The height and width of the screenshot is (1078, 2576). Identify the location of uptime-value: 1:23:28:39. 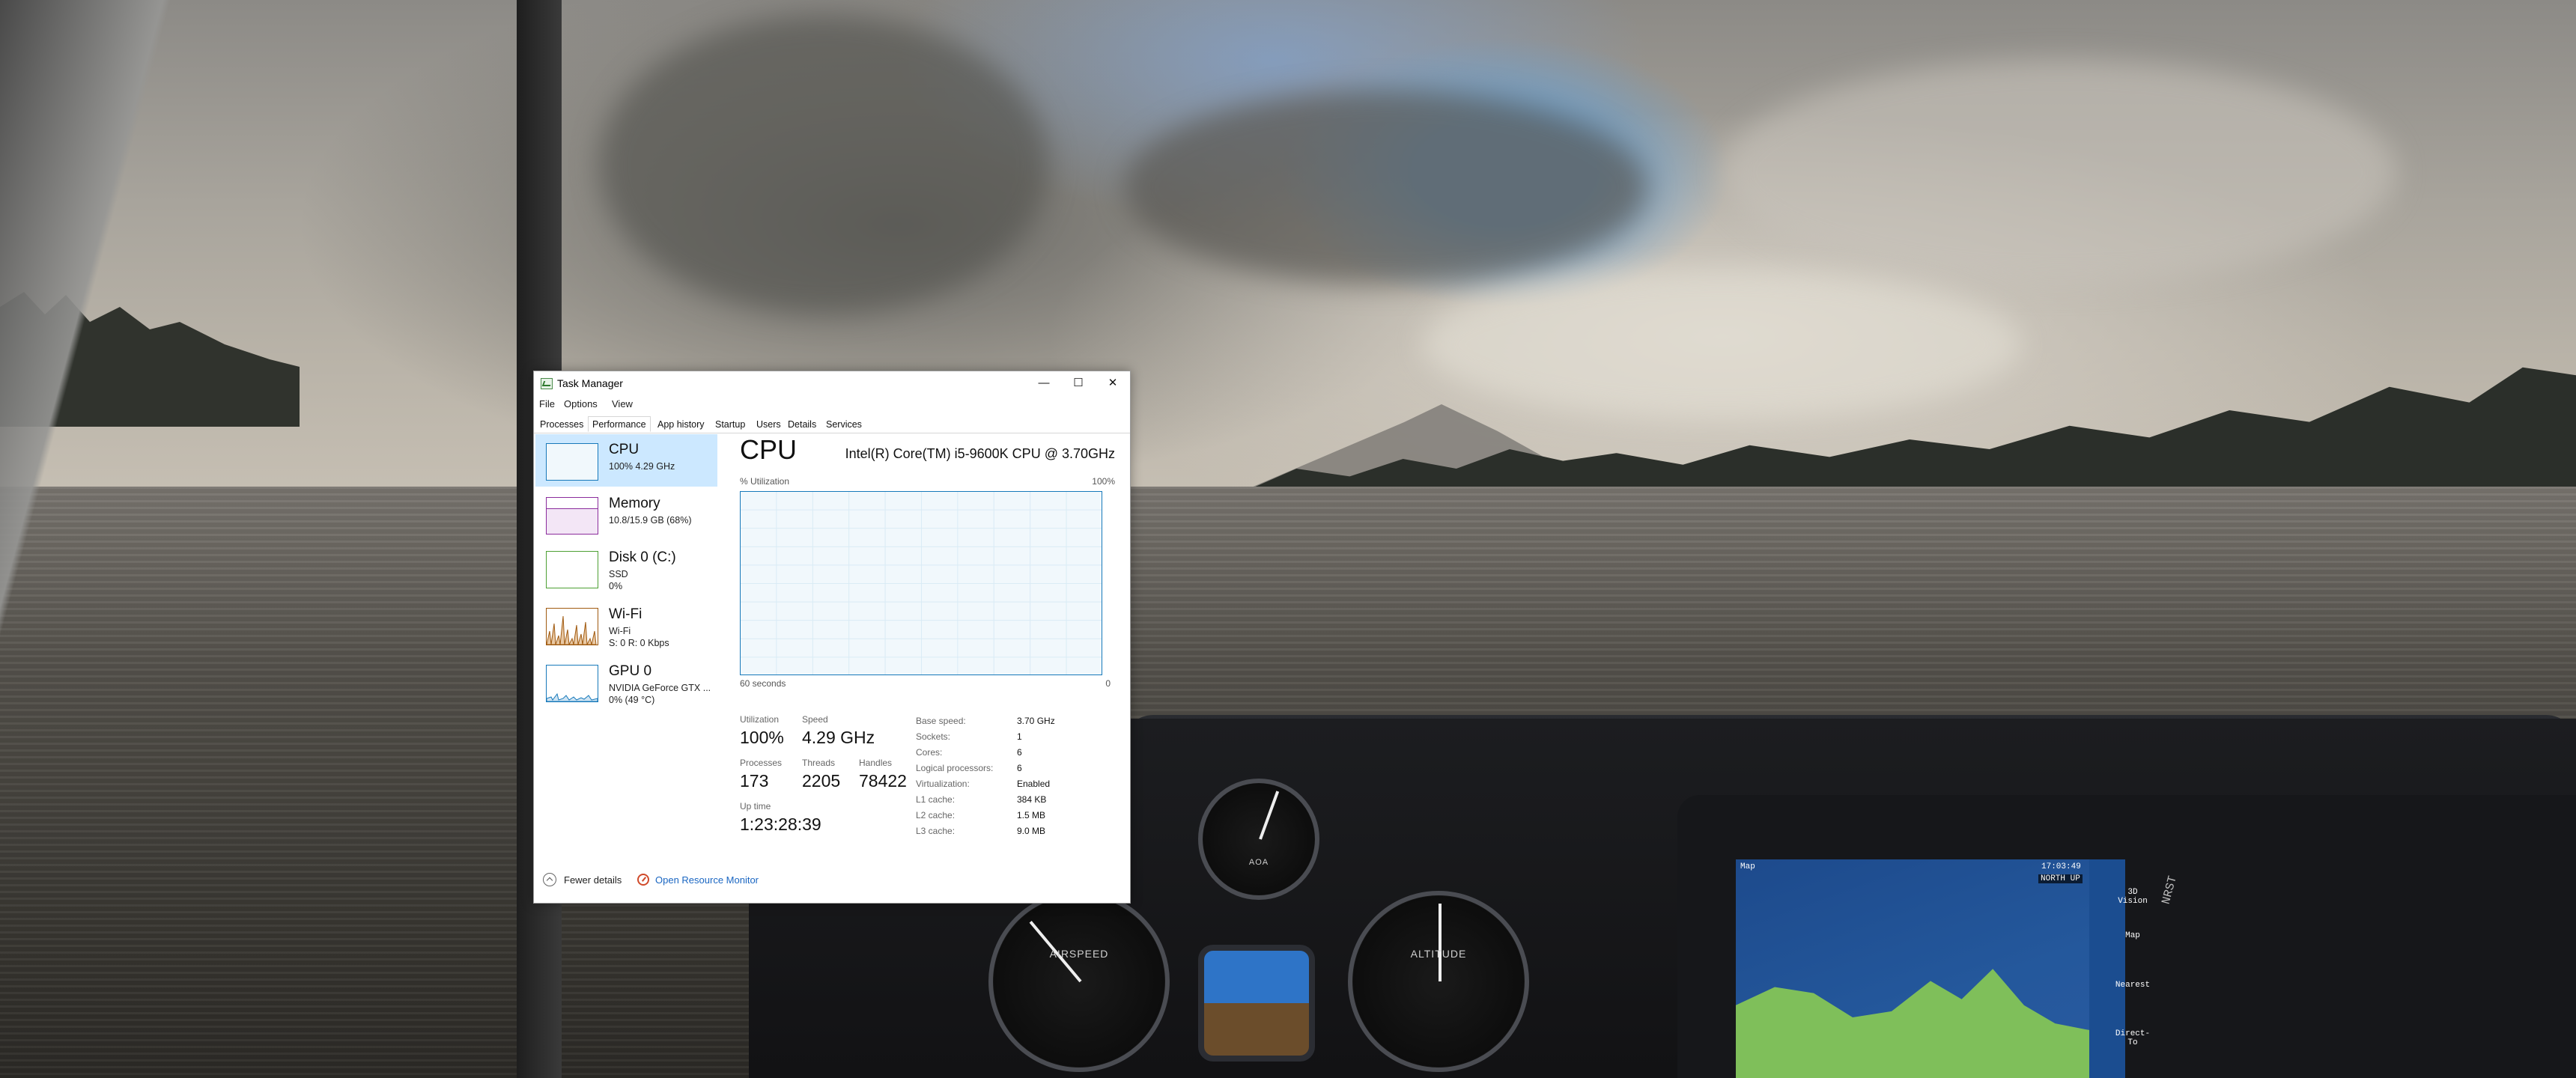
(780, 824).